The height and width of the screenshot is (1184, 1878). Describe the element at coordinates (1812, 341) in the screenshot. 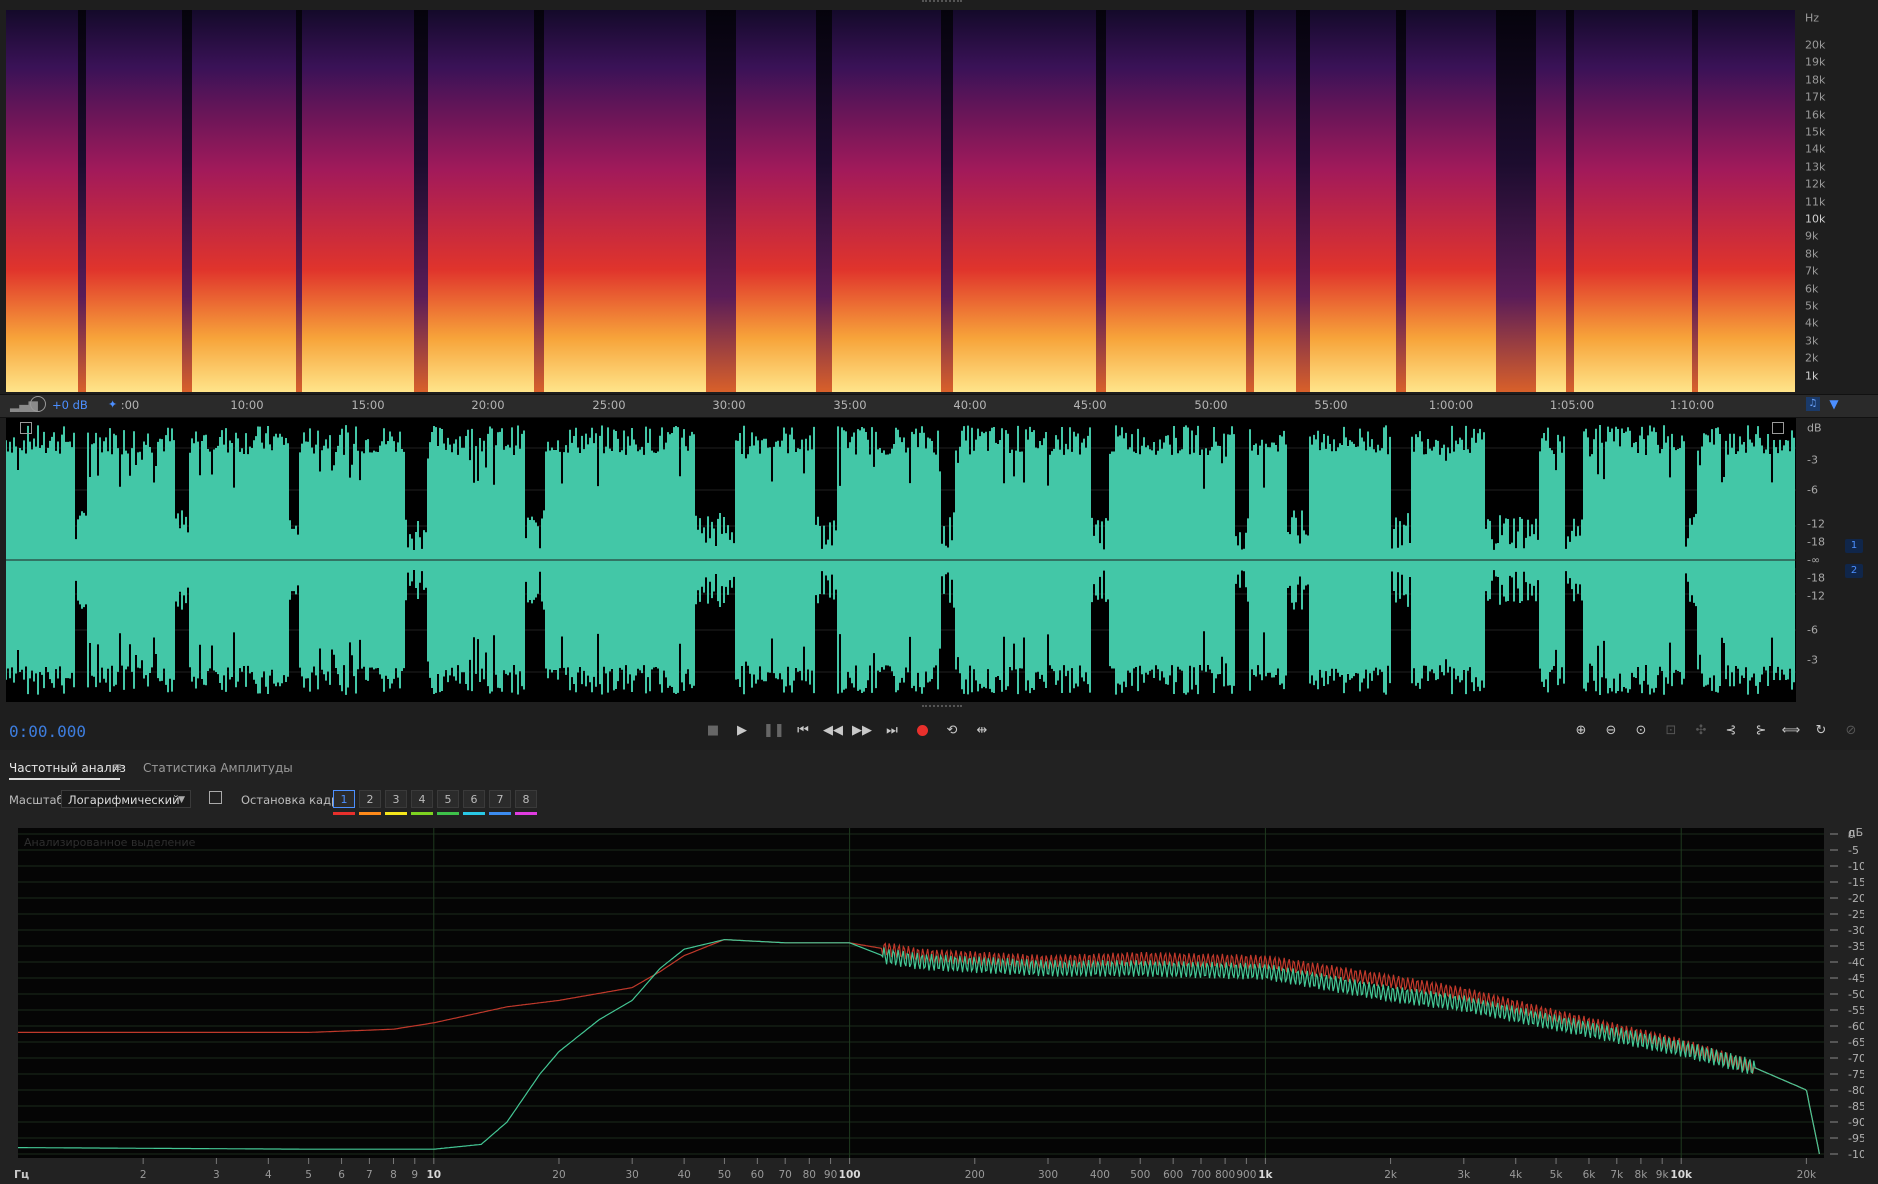

I see `hz-tick-label: 3k` at that location.